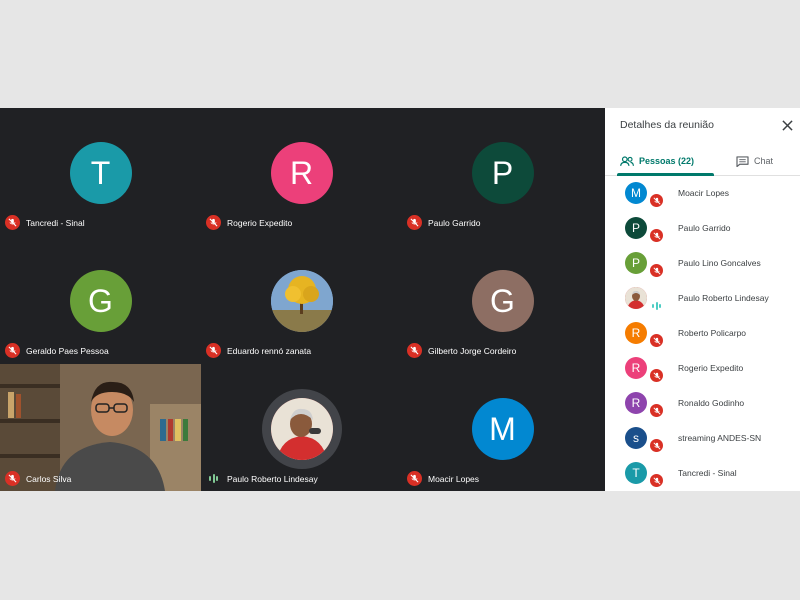  I want to click on list-item: s streaming ANDES-SN, so click(702, 439).